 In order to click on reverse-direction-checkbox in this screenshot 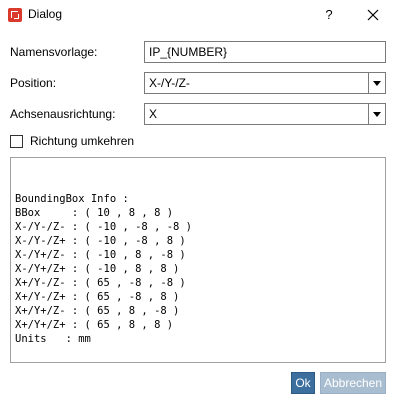, I will do `click(16, 141)`.